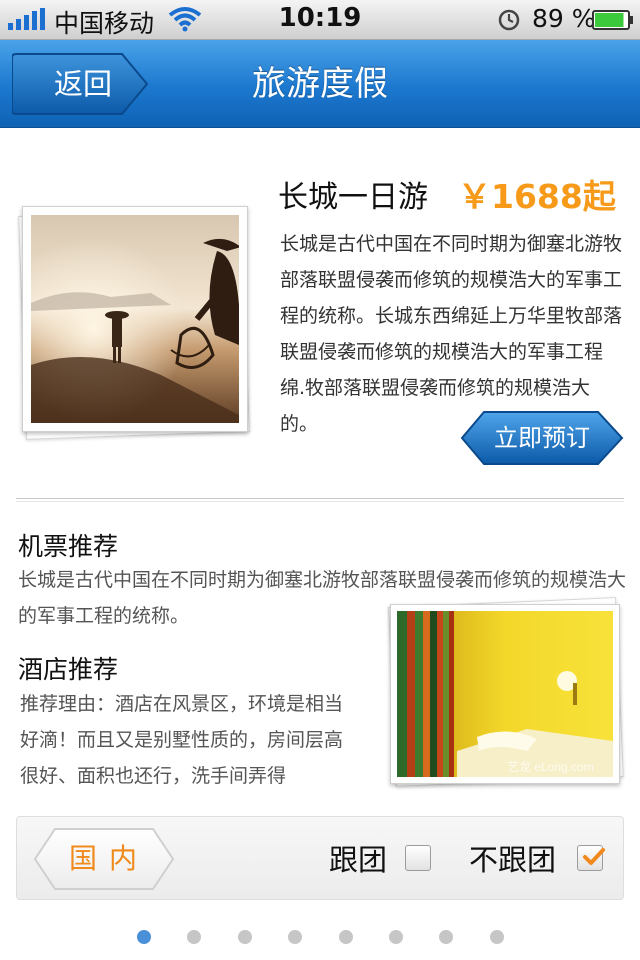 This screenshot has width=640, height=960. I want to click on book-now-label: 立即预订, so click(542, 438).